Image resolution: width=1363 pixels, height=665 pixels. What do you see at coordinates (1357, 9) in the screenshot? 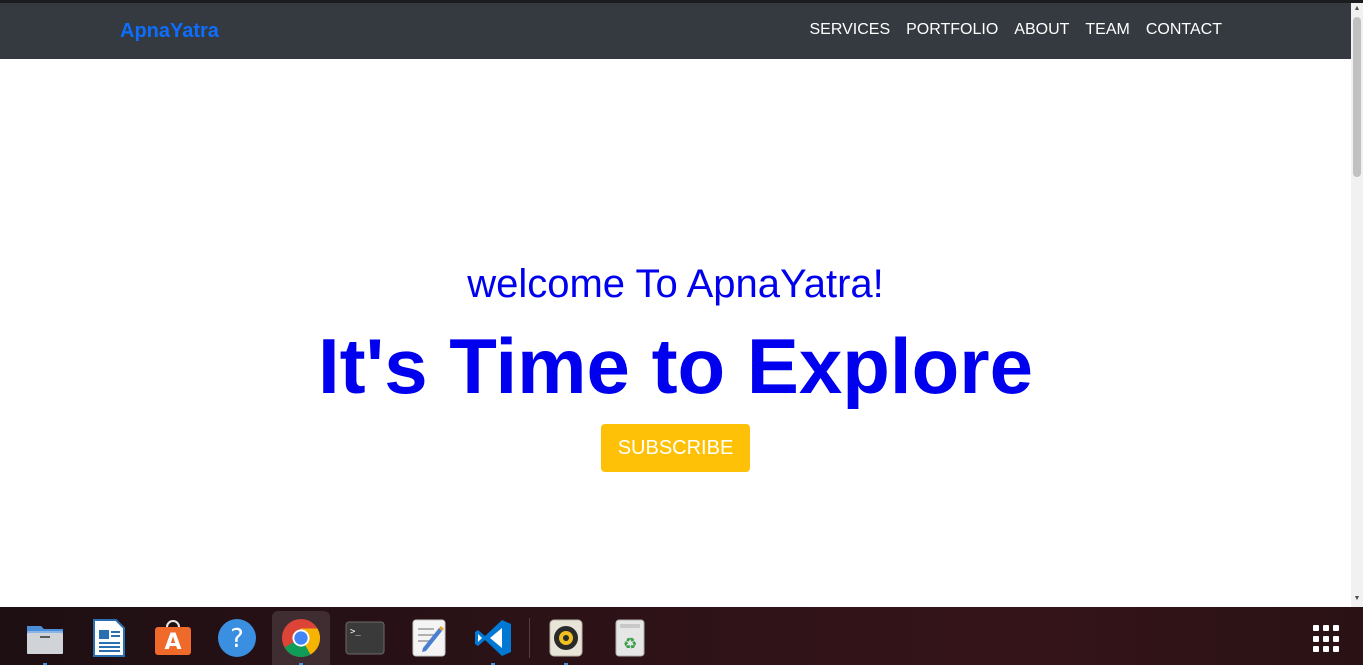
I see `scroll-up-arrow-icon: ▲` at bounding box center [1357, 9].